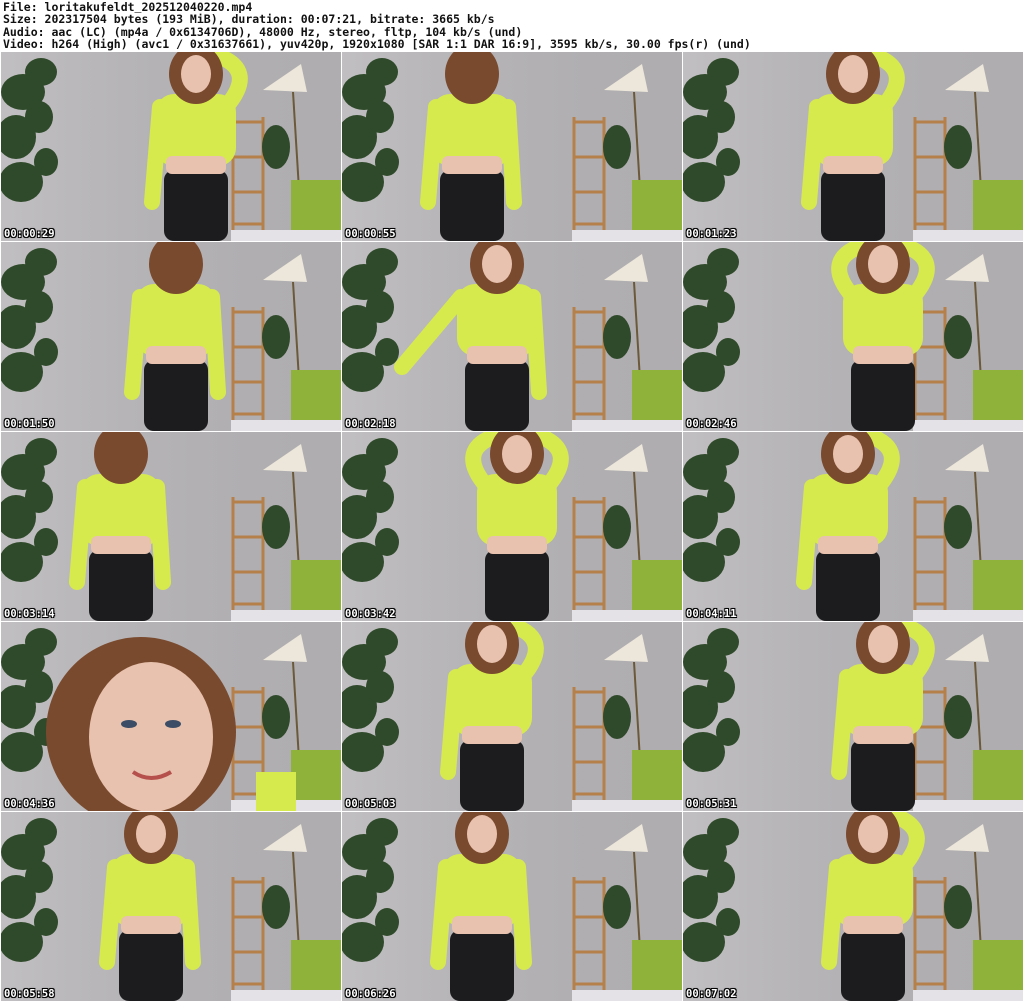 Image resolution: width=1024 pixels, height=1003 pixels. I want to click on file-info: File: loritakufeldt_202512040220.mp4, so click(128, 7).